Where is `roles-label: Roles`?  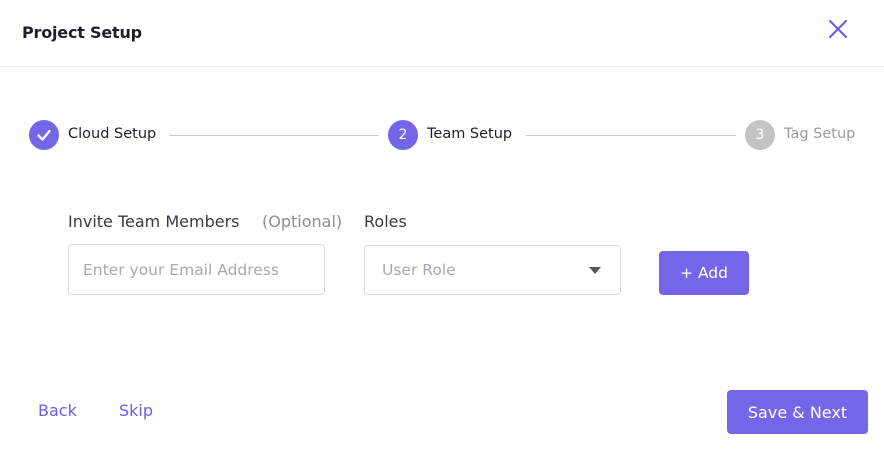 roles-label: Roles is located at coordinates (385, 221).